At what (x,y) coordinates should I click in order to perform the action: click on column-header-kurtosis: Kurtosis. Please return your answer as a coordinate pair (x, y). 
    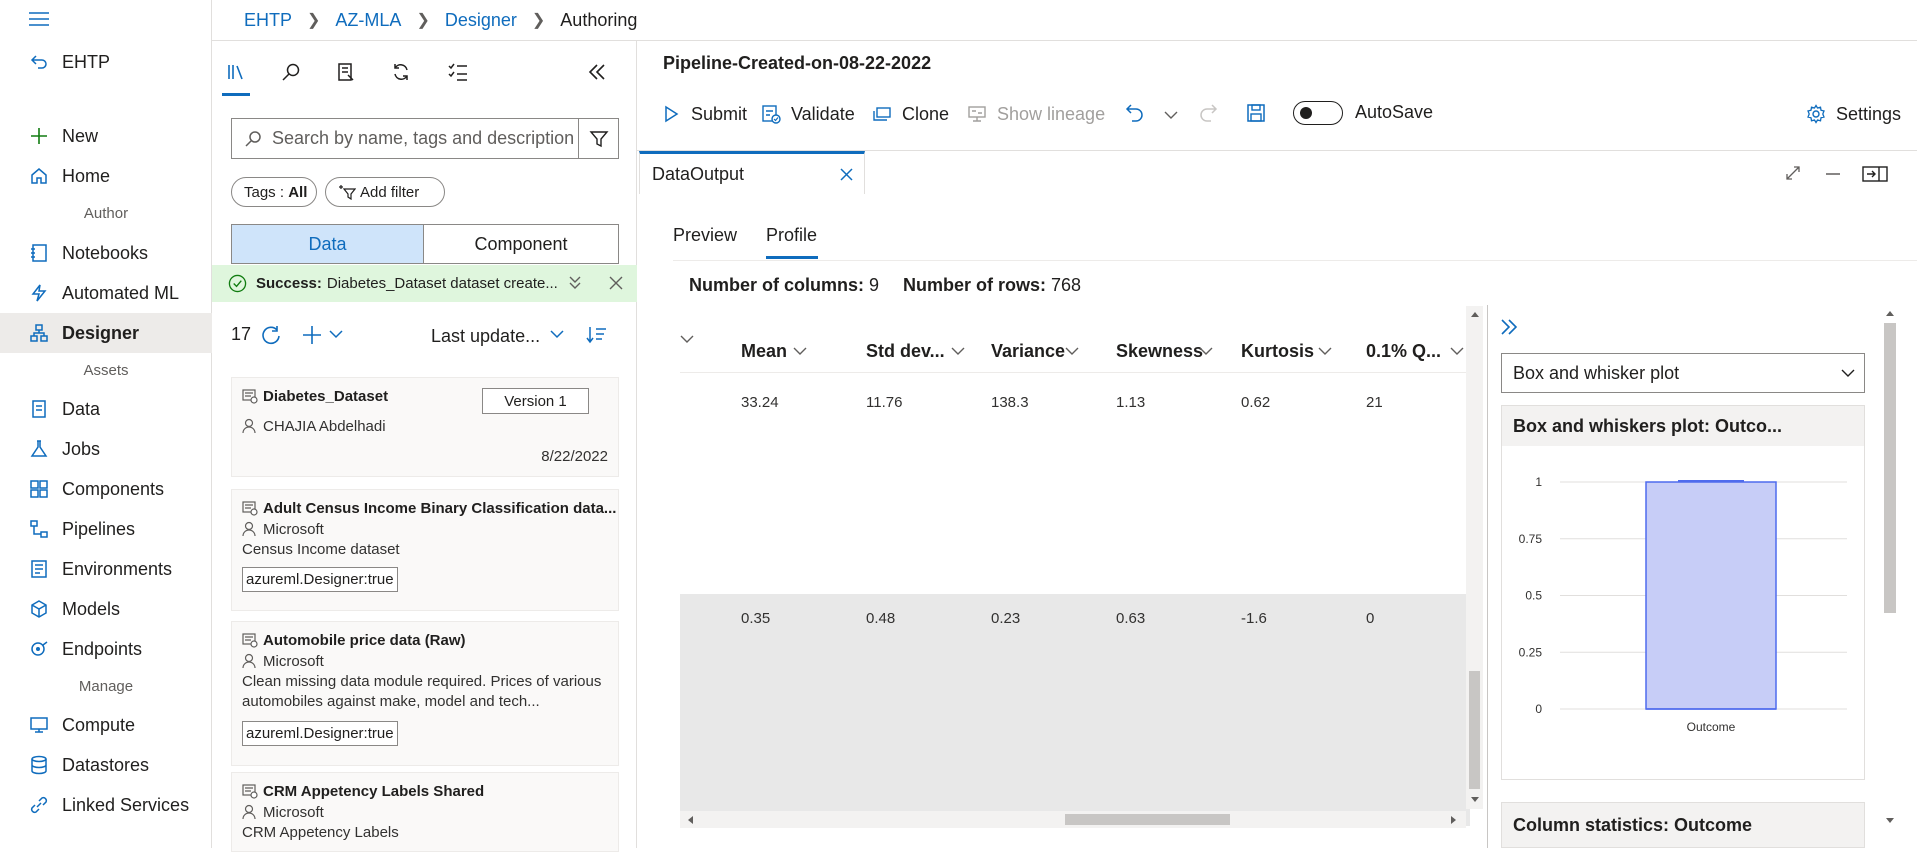
    Looking at the image, I should click on (1277, 351).